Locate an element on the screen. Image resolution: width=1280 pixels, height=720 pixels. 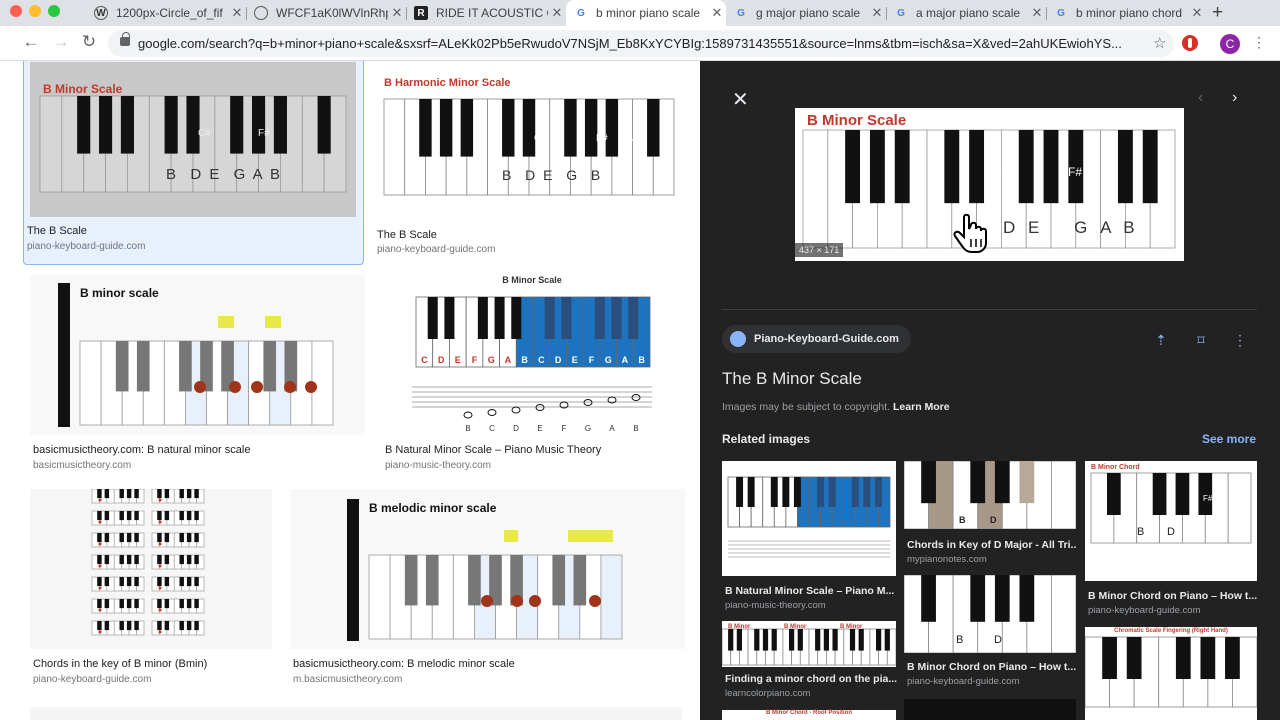
result-thumbnail: B melodic minor scale is located at coordinates (487, 569).